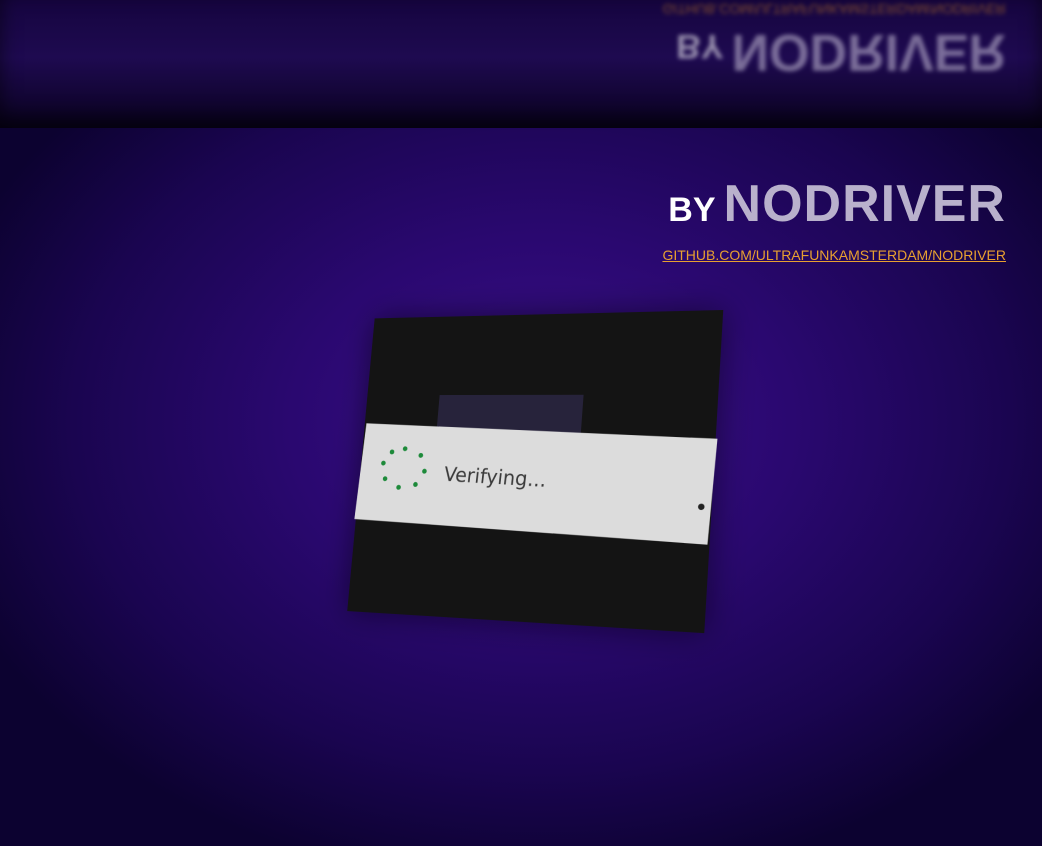 The image size is (1042, 846). I want to click on brand-title: BY NODRIVER, so click(834, 210).